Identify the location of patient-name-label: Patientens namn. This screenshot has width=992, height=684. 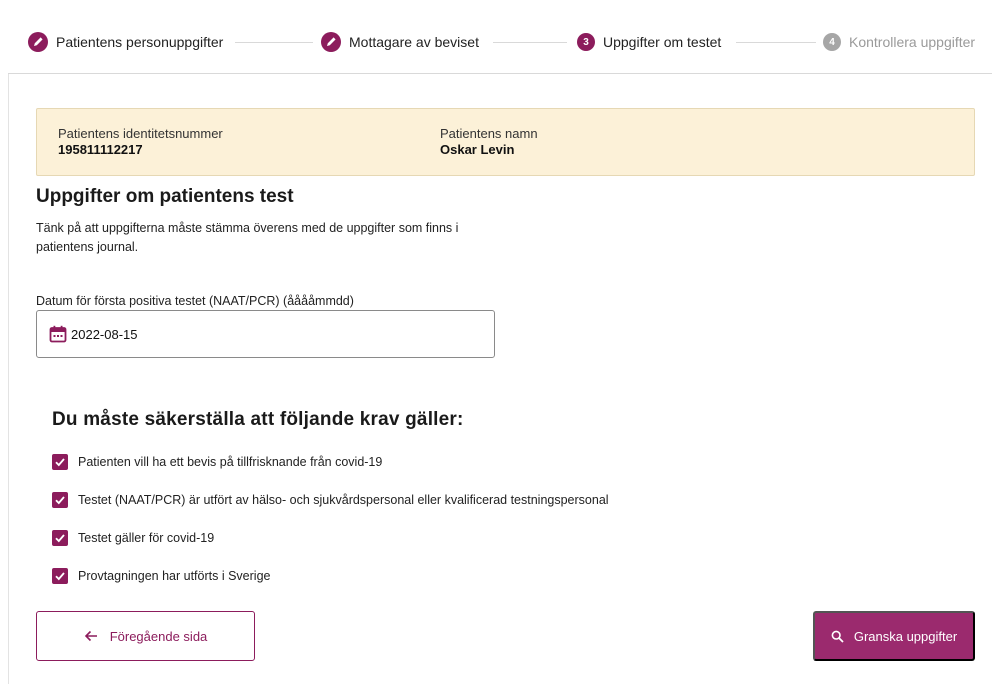
(489, 133).